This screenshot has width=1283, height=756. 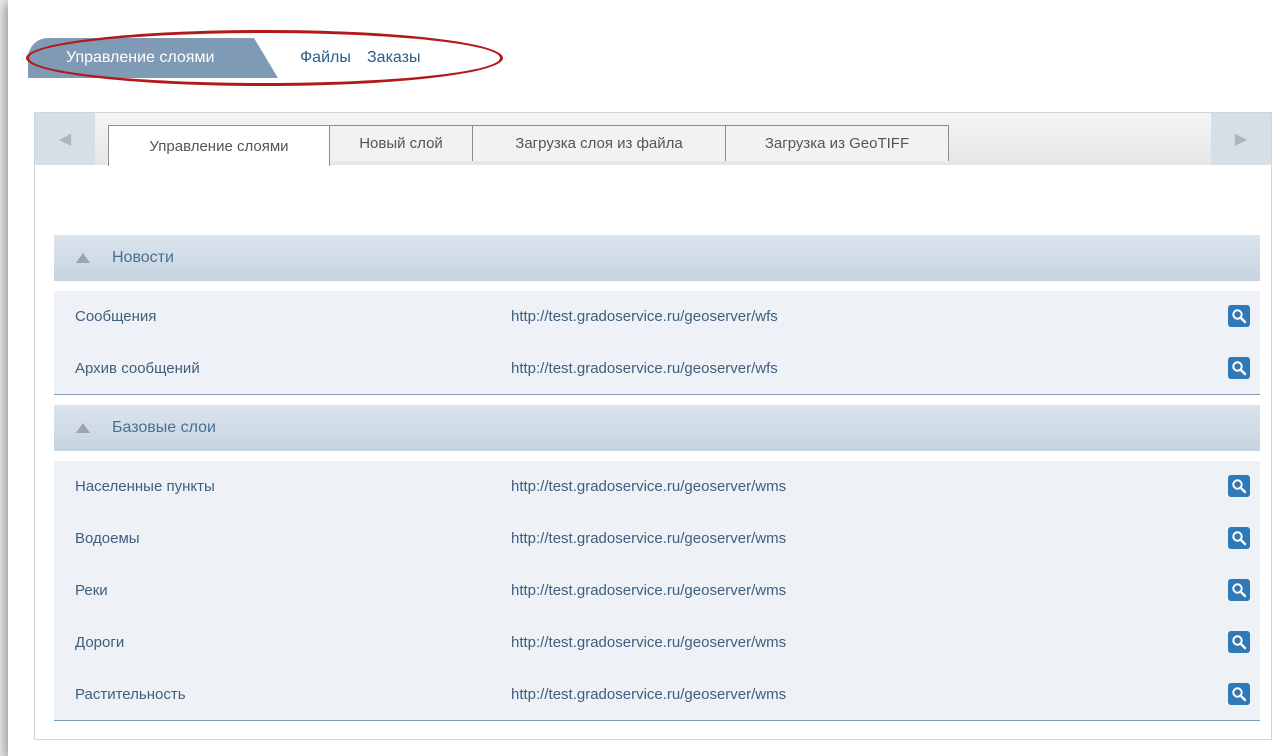 I want to click on topnav-link-files: Файлы, so click(x=325, y=58).